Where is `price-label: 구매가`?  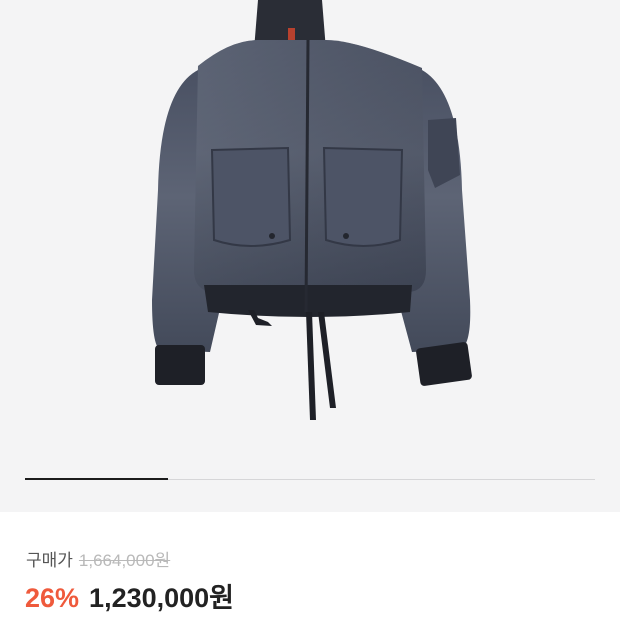 price-label: 구매가 is located at coordinates (49, 560).